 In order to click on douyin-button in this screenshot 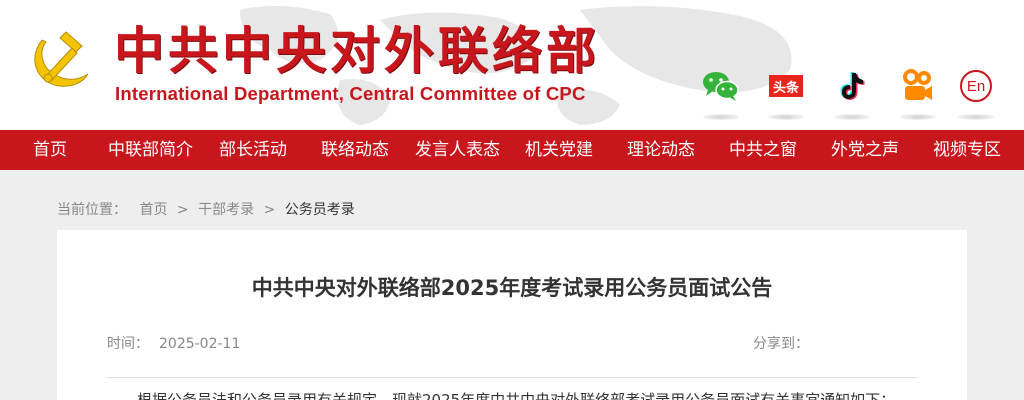, I will do `click(852, 93)`.